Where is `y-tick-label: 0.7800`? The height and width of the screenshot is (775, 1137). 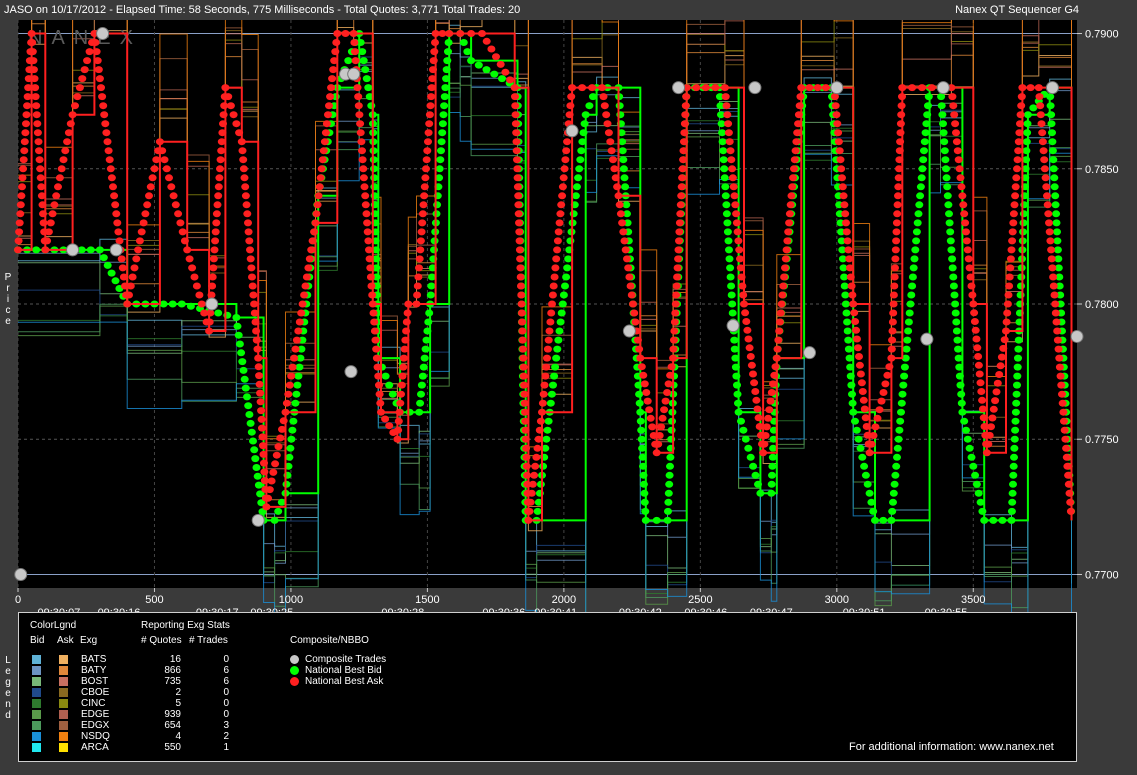
y-tick-label: 0.7800 is located at coordinates (1102, 305).